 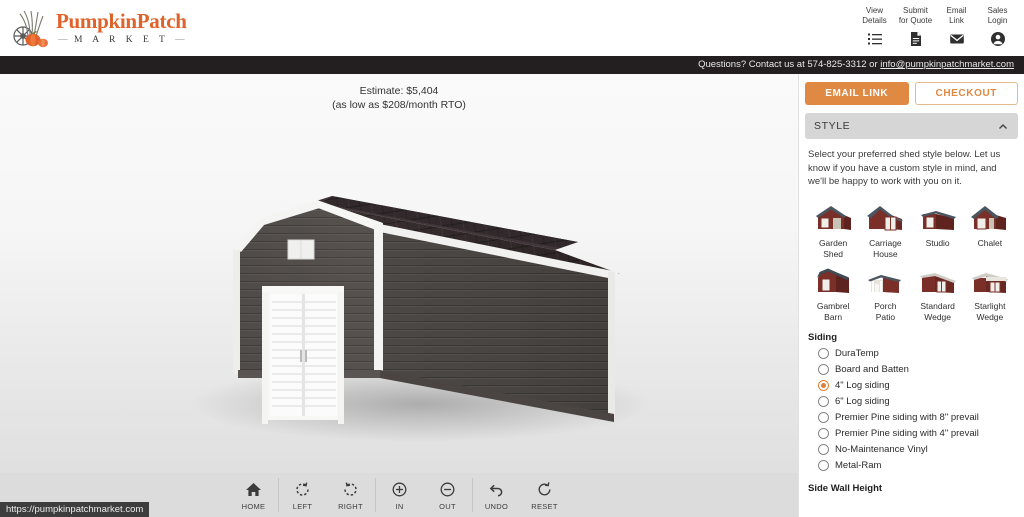 What do you see at coordinates (303, 495) in the screenshot?
I see `tool-rotate-left: LEFT` at bounding box center [303, 495].